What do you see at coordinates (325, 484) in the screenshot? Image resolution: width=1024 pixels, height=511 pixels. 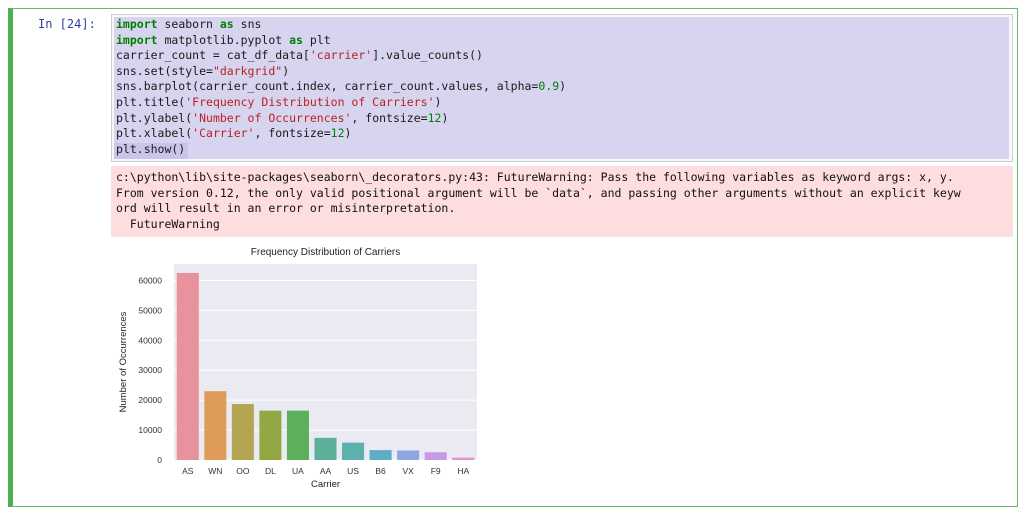 I see `x-axis-label: Carrier` at bounding box center [325, 484].